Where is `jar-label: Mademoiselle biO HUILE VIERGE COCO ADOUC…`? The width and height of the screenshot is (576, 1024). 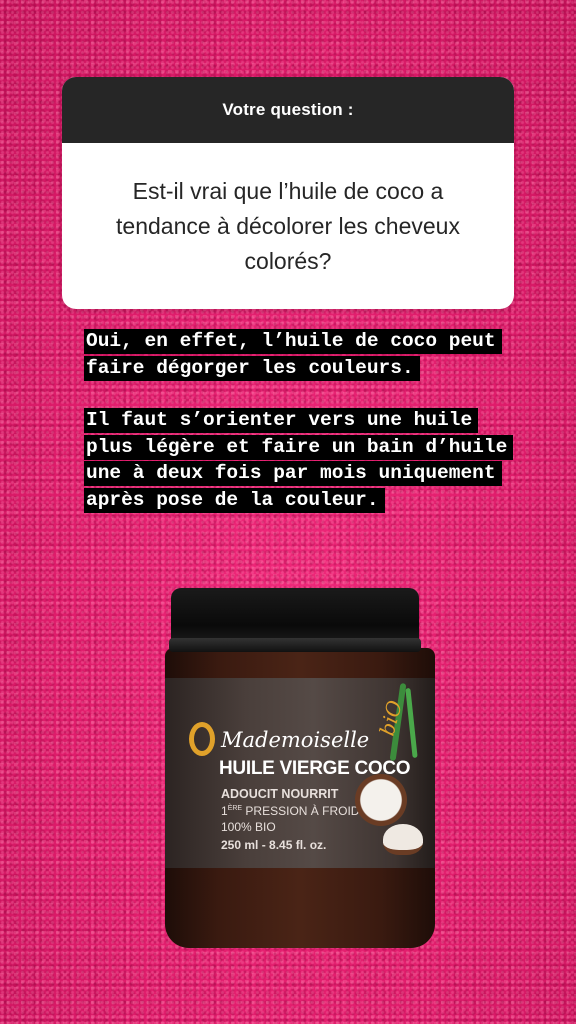 jar-label: Mademoiselle biO HUILE VIERGE COCO ADOUC… is located at coordinates (300, 773).